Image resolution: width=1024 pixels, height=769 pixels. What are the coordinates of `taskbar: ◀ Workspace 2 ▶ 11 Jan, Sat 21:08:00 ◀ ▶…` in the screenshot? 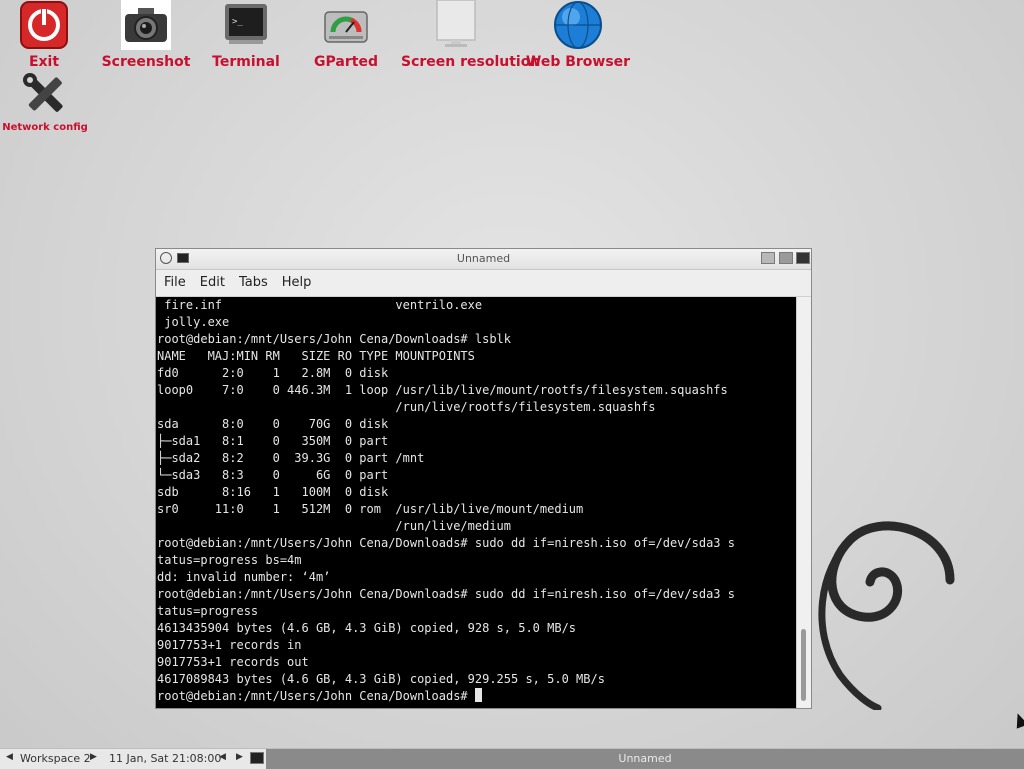 It's located at (512, 758).